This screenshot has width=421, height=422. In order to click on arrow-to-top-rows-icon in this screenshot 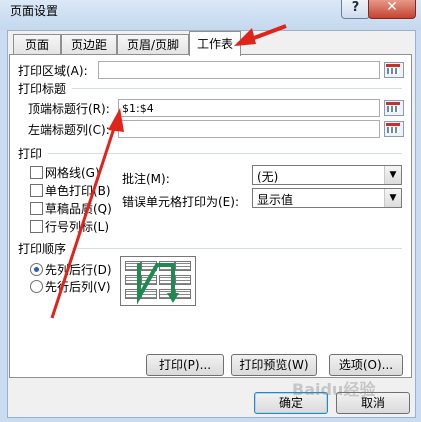, I will do `click(87, 213)`.